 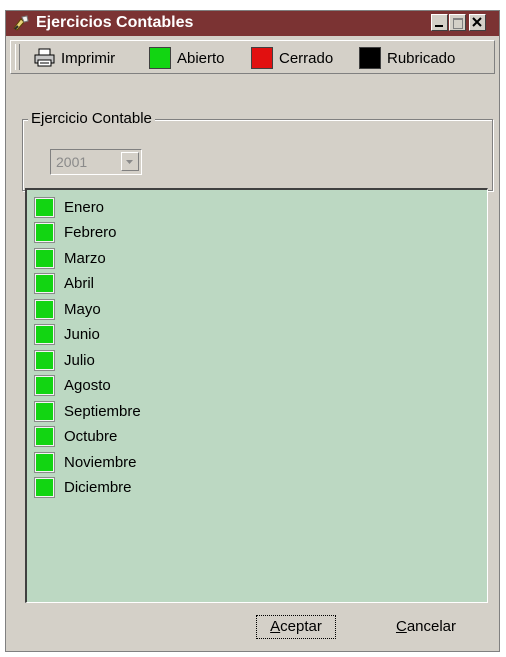 I want to click on list-item: Marzo, so click(x=70, y=258).